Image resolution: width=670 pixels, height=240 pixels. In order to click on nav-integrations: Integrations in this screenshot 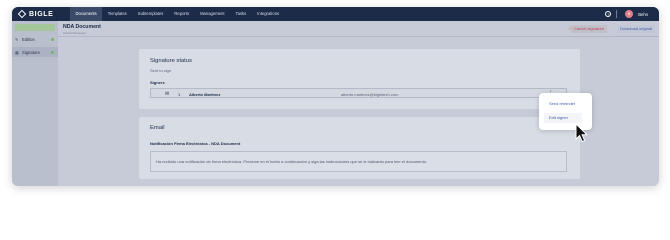, I will do `click(268, 14)`.